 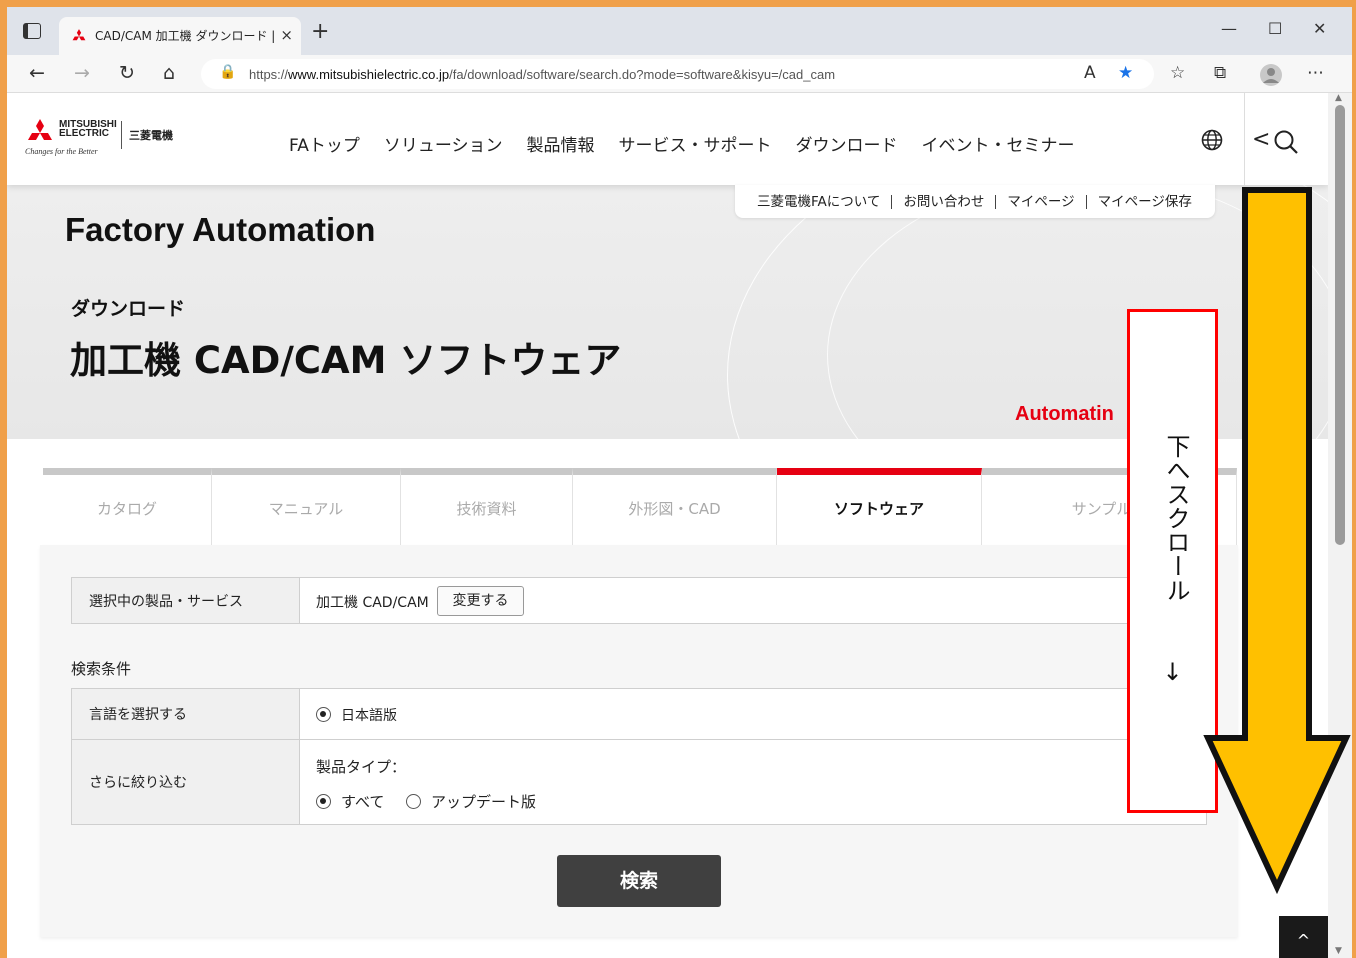 What do you see at coordinates (361, 767) in the screenshot?
I see `product-type-label: 製品タイプ：` at bounding box center [361, 767].